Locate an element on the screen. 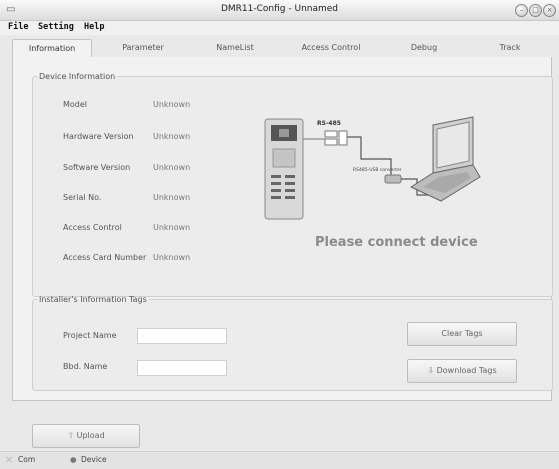 This screenshot has width=559, height=469. project-name-label: Project Name is located at coordinates (90, 335).